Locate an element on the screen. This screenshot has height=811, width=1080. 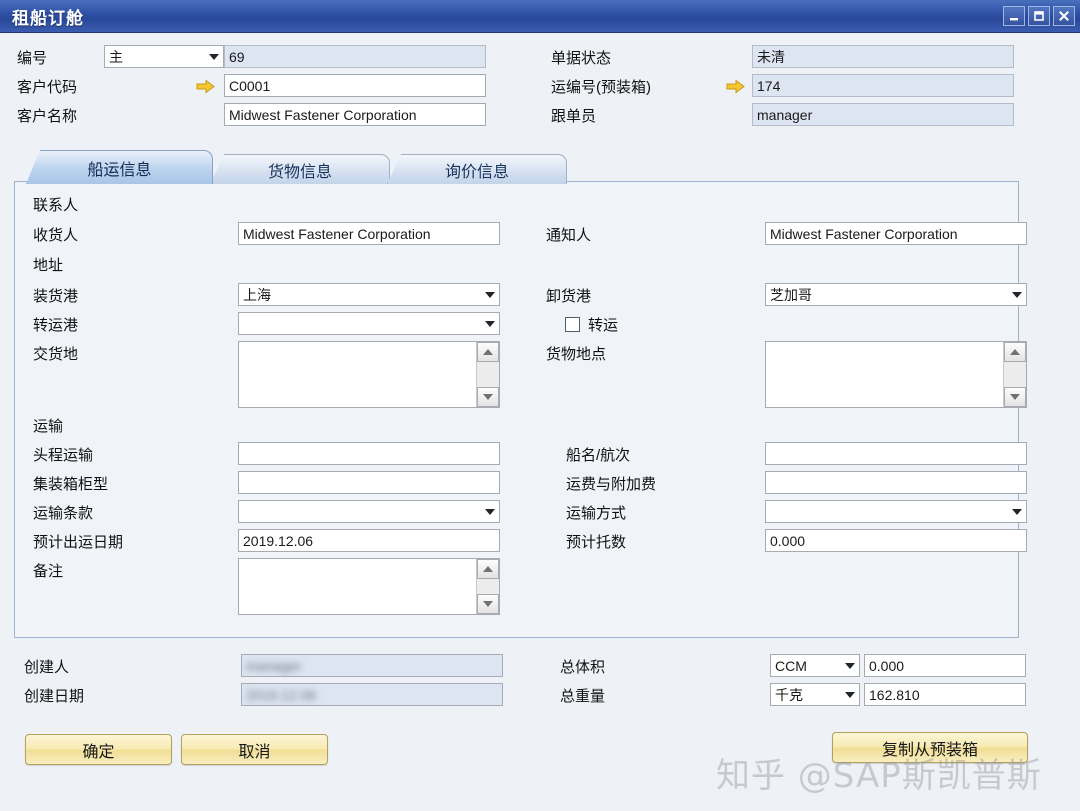
total-volume-field: 0.000 is located at coordinates (945, 665).